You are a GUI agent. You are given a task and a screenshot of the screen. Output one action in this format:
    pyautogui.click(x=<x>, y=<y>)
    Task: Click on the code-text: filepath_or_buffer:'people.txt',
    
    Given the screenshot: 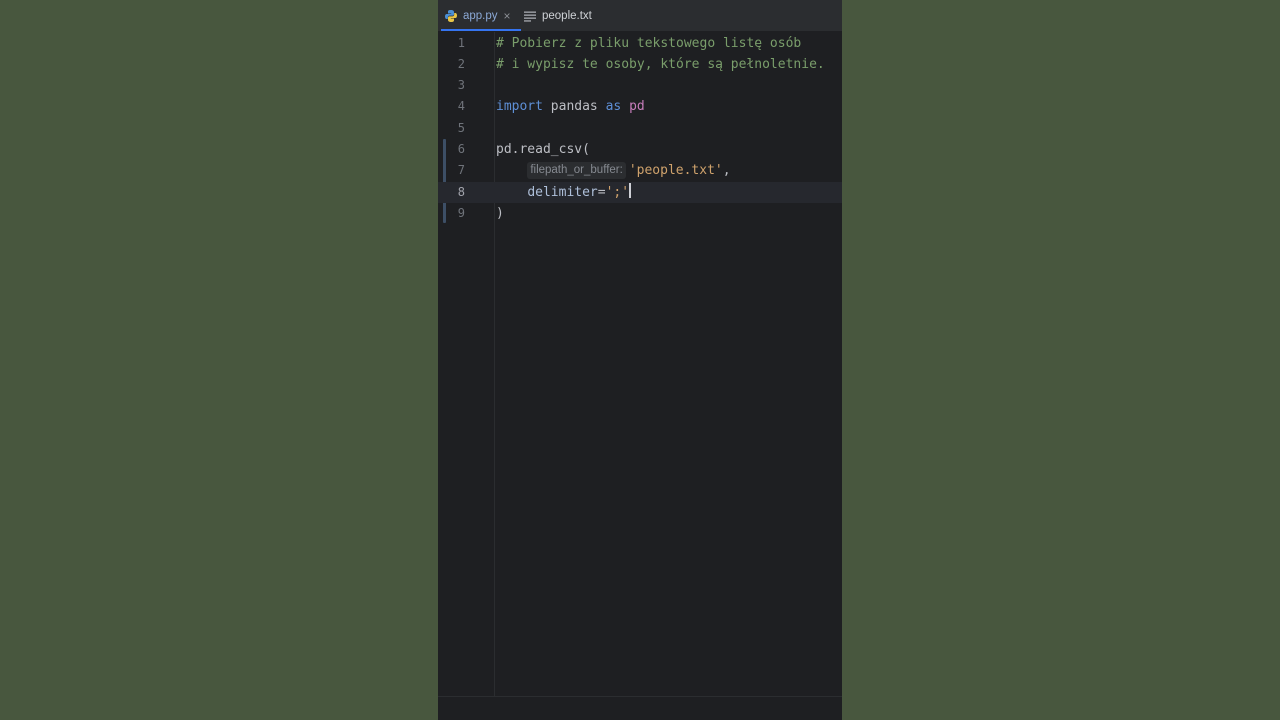 What is the action you would take?
    pyautogui.click(x=613, y=170)
    